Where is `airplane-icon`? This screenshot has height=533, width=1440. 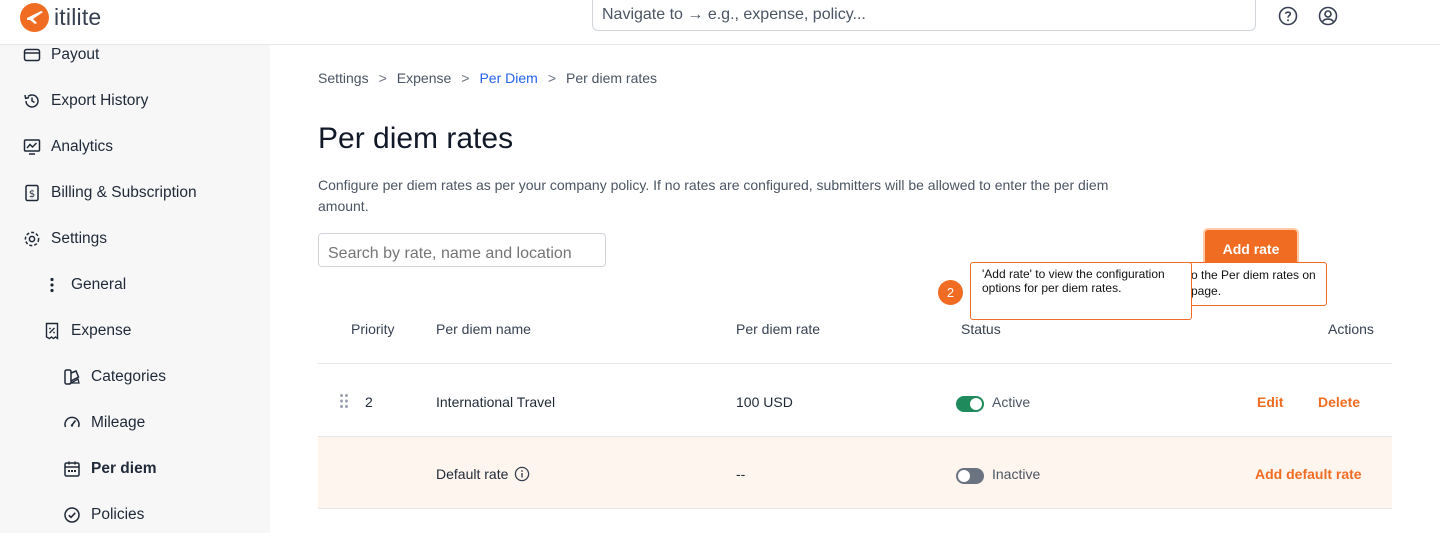 airplane-icon is located at coordinates (34, 17).